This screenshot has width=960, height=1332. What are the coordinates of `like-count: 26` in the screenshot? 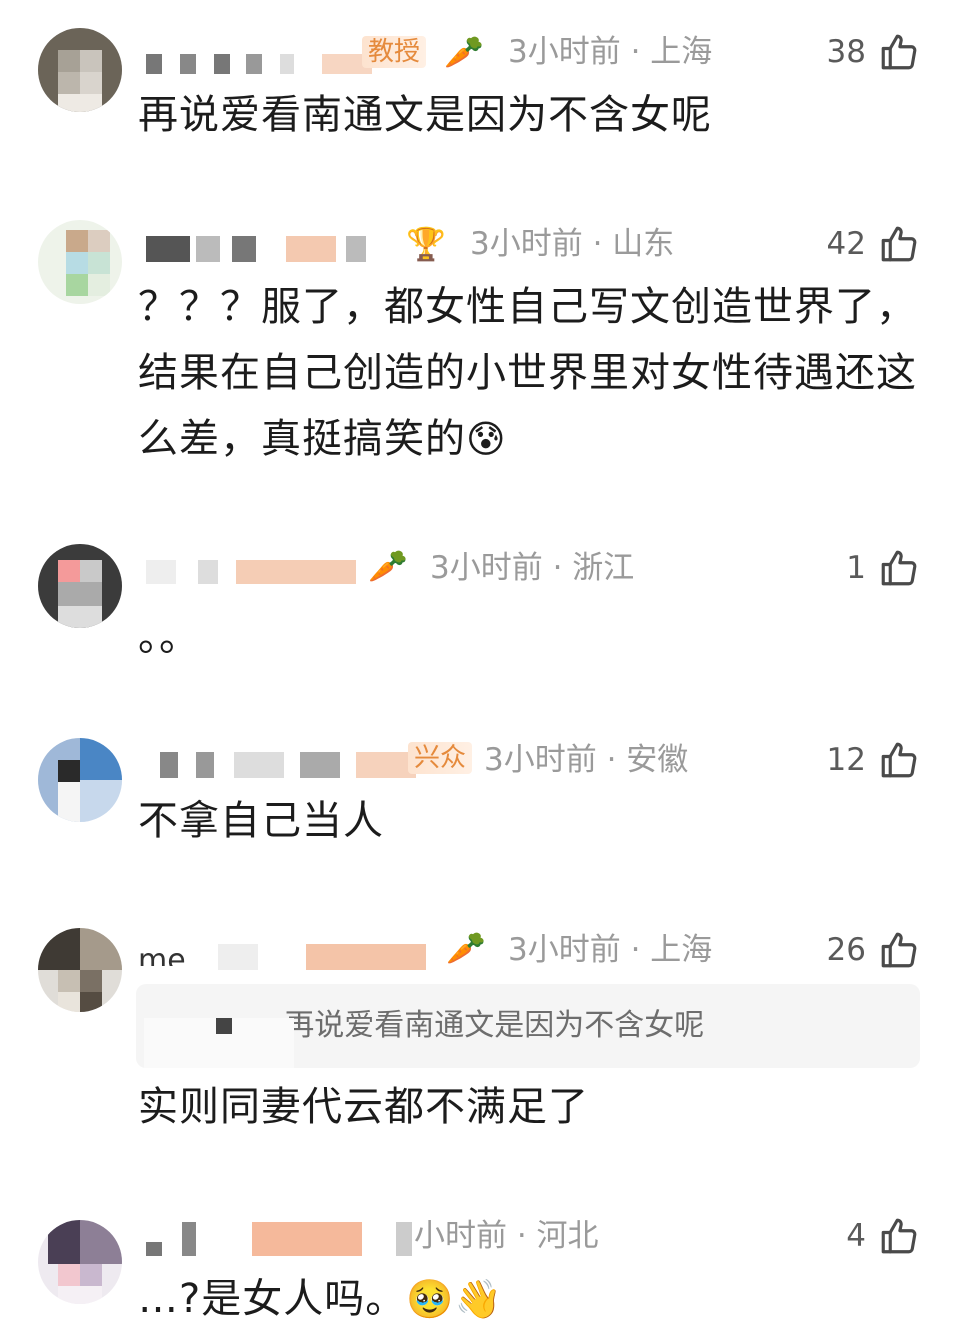 It's located at (846, 950).